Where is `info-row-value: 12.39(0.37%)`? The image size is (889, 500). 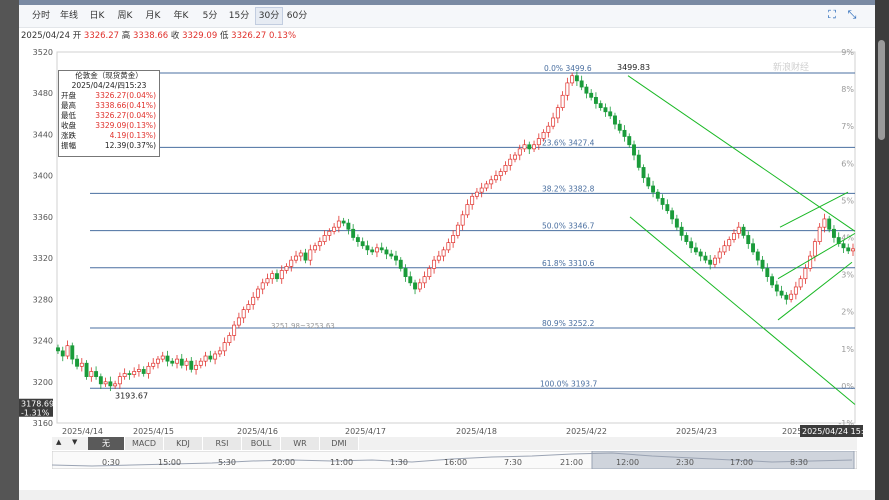 info-row-value: 12.39(0.37%) is located at coordinates (130, 145).